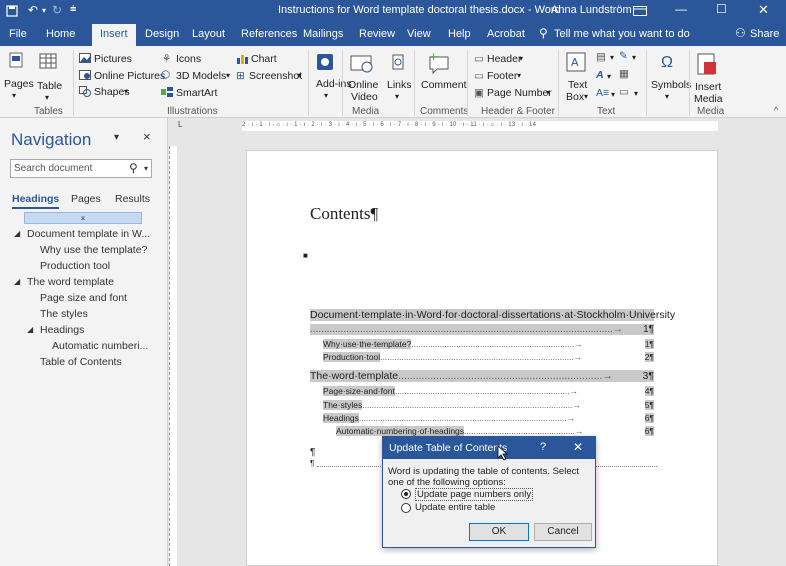 This screenshot has height=566, width=786. What do you see at coordinates (399, 85) in the screenshot?
I see `links-button: Links` at bounding box center [399, 85].